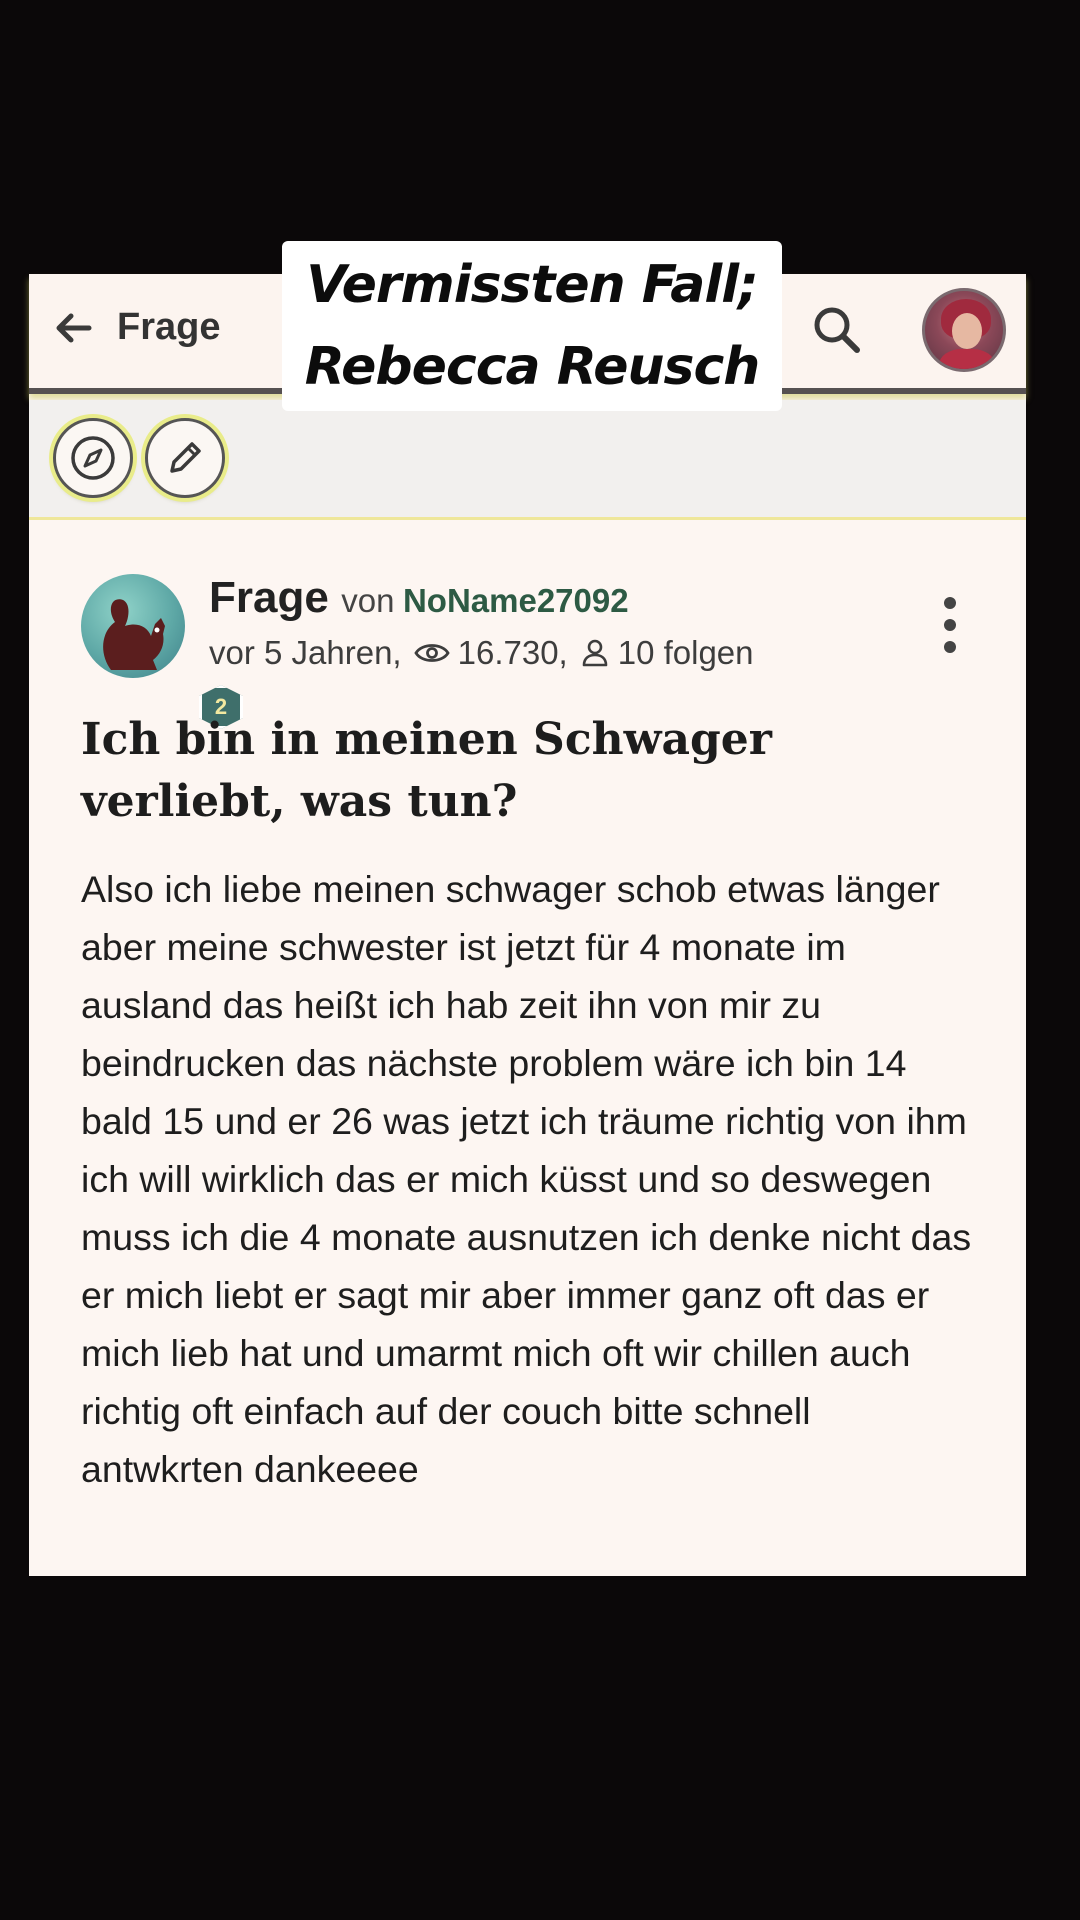 This screenshot has width=1080, height=1920. What do you see at coordinates (305, 652) in the screenshot?
I see `post-age: vor 5 Jahren,` at bounding box center [305, 652].